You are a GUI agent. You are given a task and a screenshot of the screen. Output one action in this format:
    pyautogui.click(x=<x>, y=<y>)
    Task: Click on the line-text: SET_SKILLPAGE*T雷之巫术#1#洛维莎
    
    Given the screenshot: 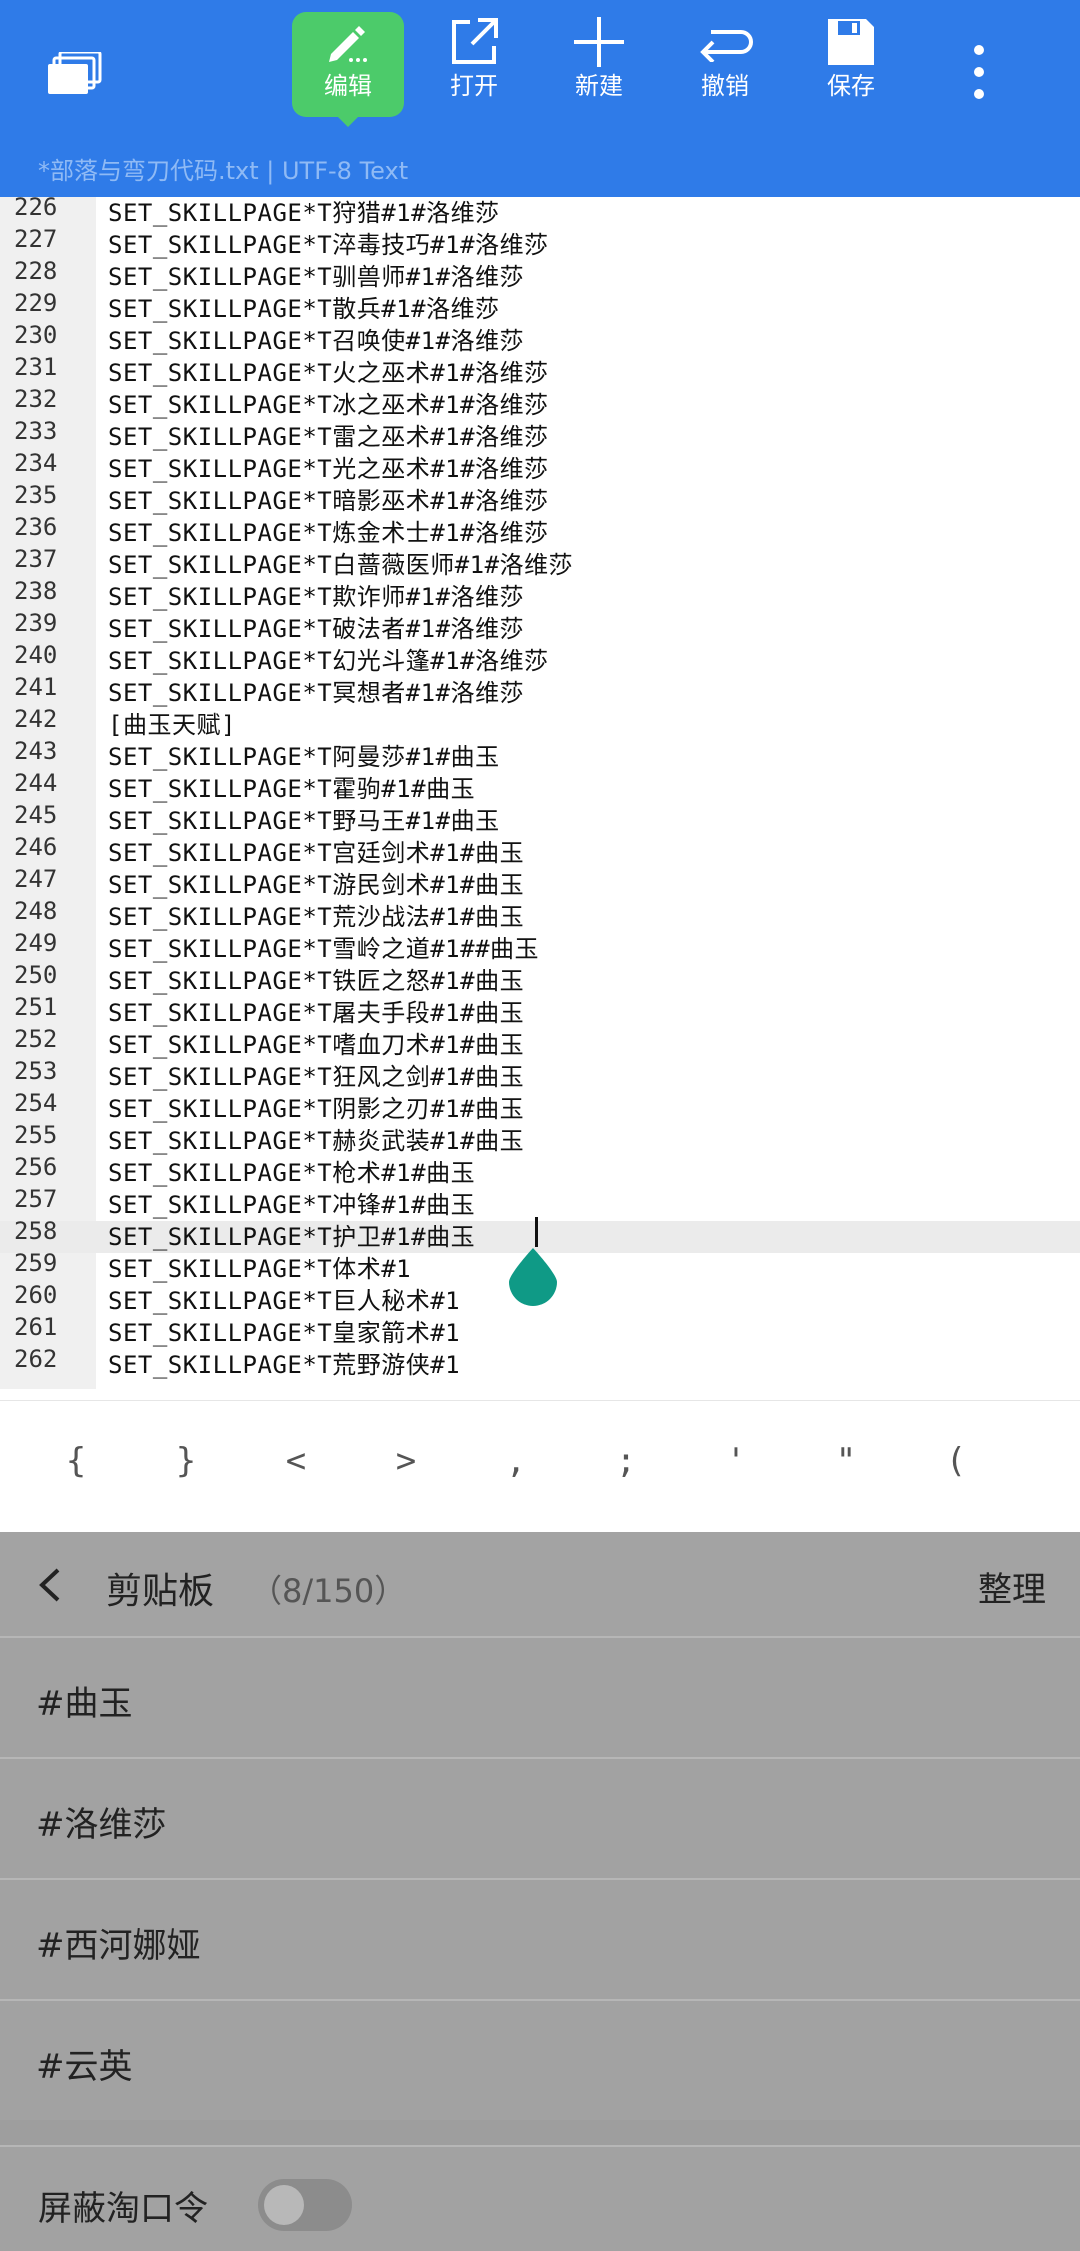 What is the action you would take?
    pyautogui.click(x=328, y=437)
    